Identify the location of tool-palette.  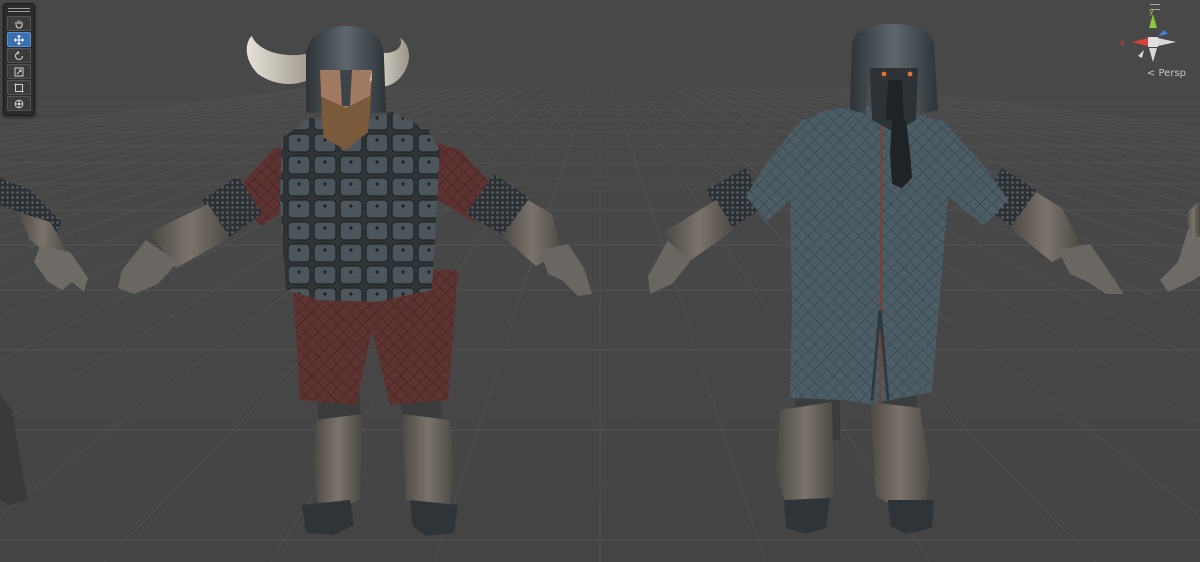
(19, 59).